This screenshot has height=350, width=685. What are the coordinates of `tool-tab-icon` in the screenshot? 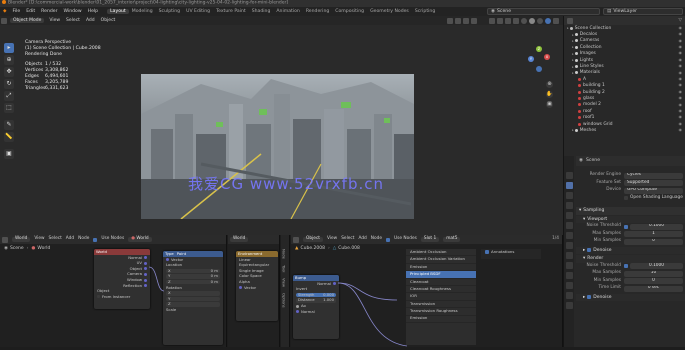 It's located at (569, 175).